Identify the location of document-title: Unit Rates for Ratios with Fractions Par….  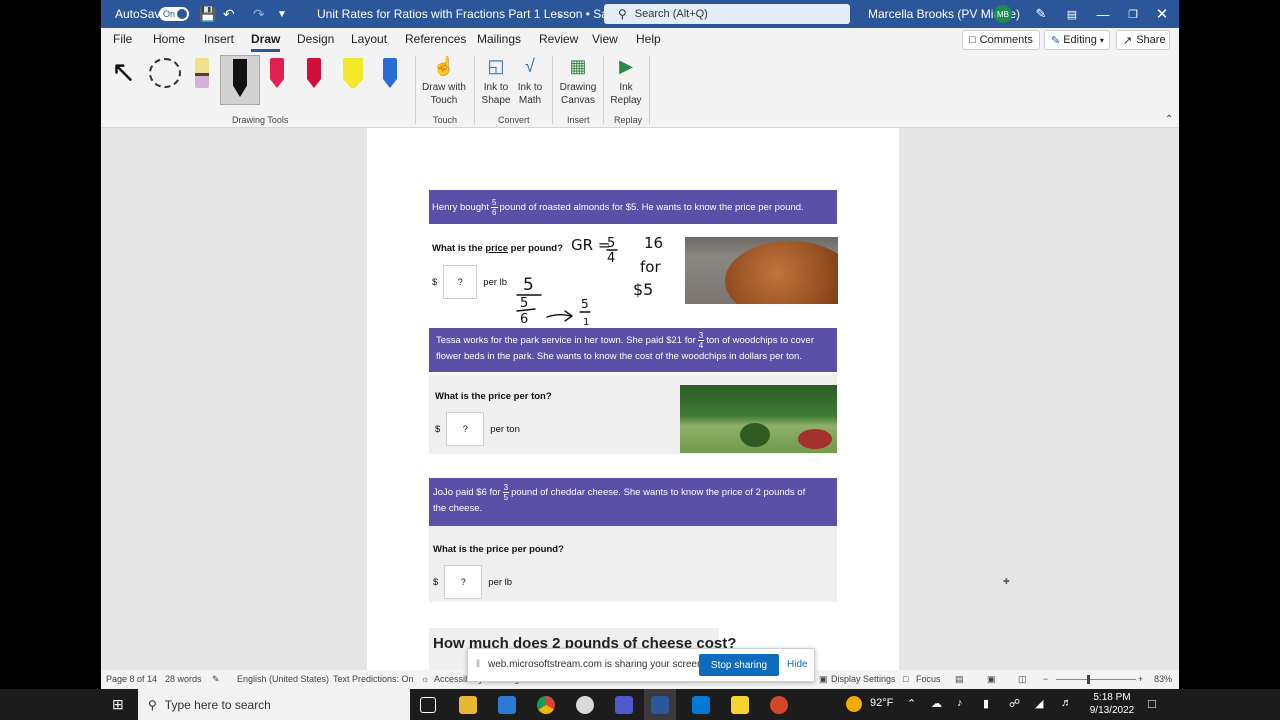
(478, 14).